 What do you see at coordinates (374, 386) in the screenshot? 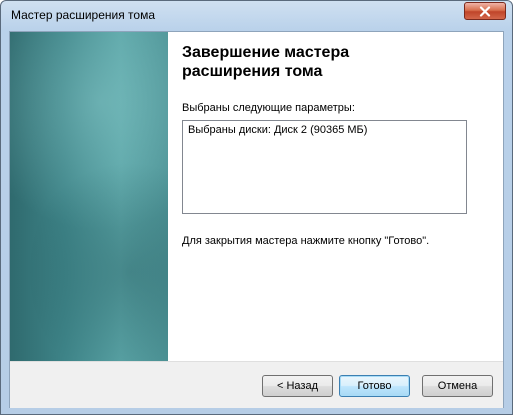
I see `finish-button: Готово` at bounding box center [374, 386].